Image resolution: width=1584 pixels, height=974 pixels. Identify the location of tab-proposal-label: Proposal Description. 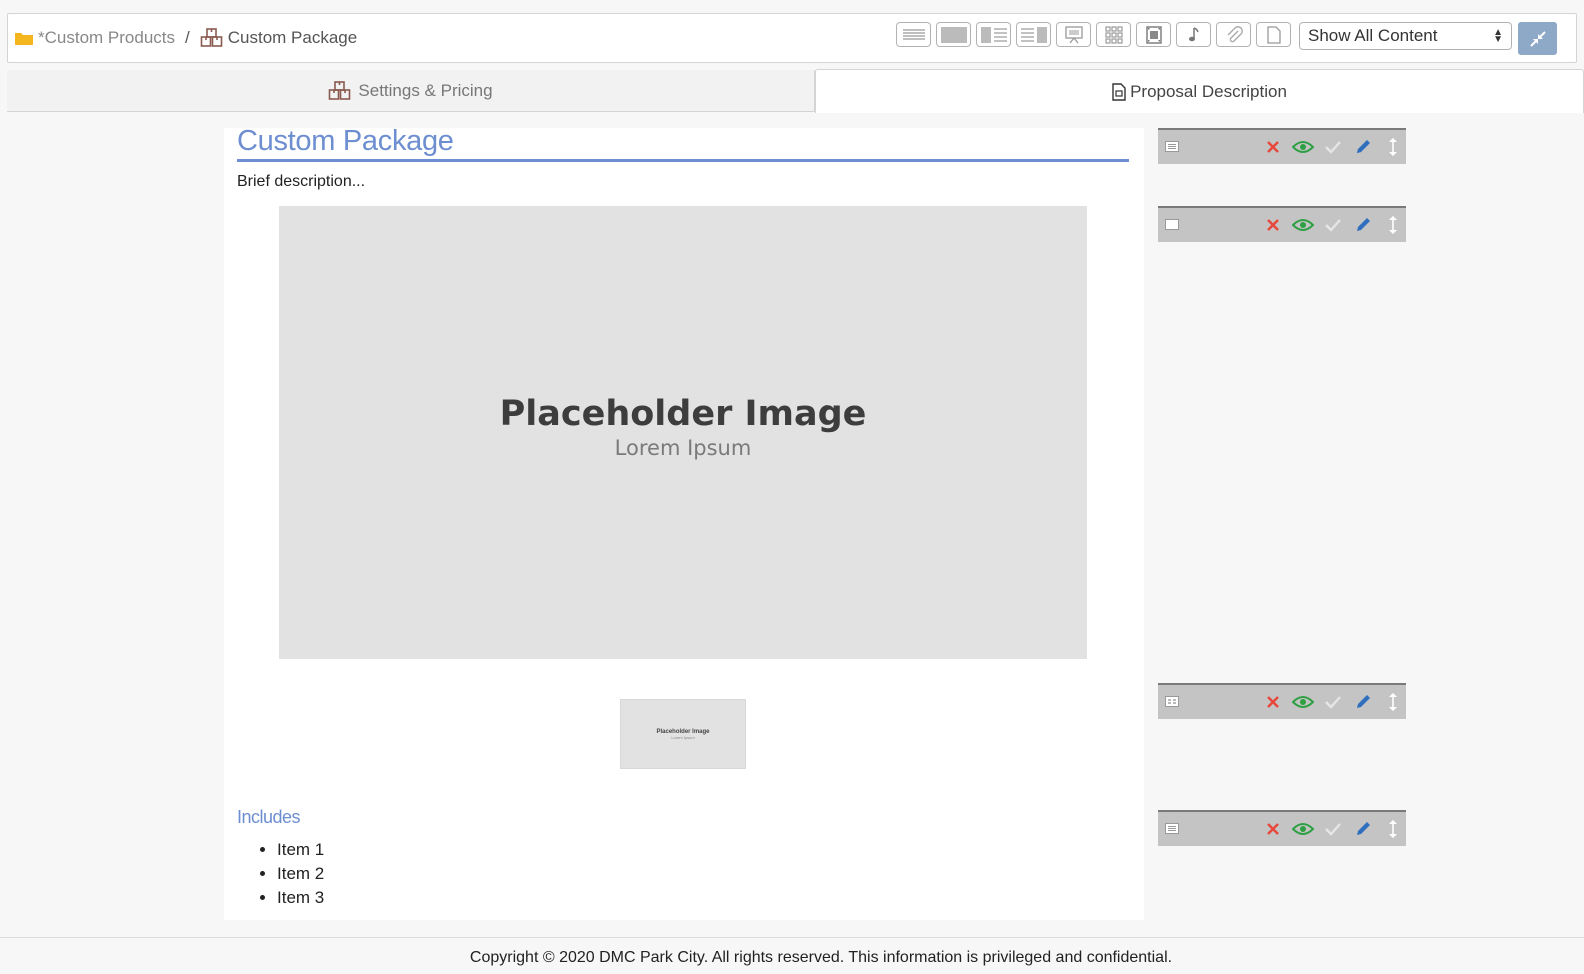
(1208, 91).